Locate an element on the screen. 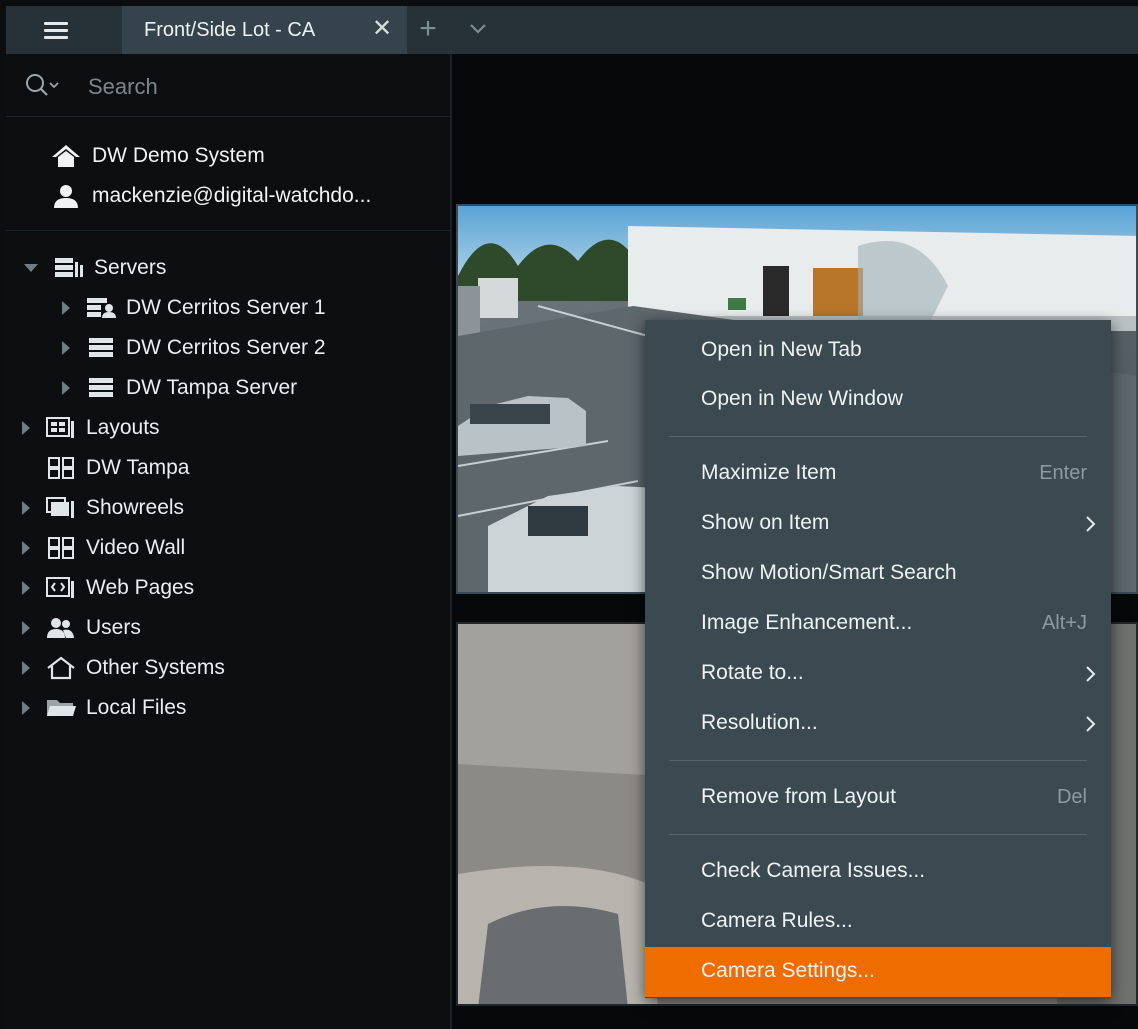 The image size is (1138, 1029). menu-item-image-enhancement: Image Enhancement... Alt+J is located at coordinates (878, 624).